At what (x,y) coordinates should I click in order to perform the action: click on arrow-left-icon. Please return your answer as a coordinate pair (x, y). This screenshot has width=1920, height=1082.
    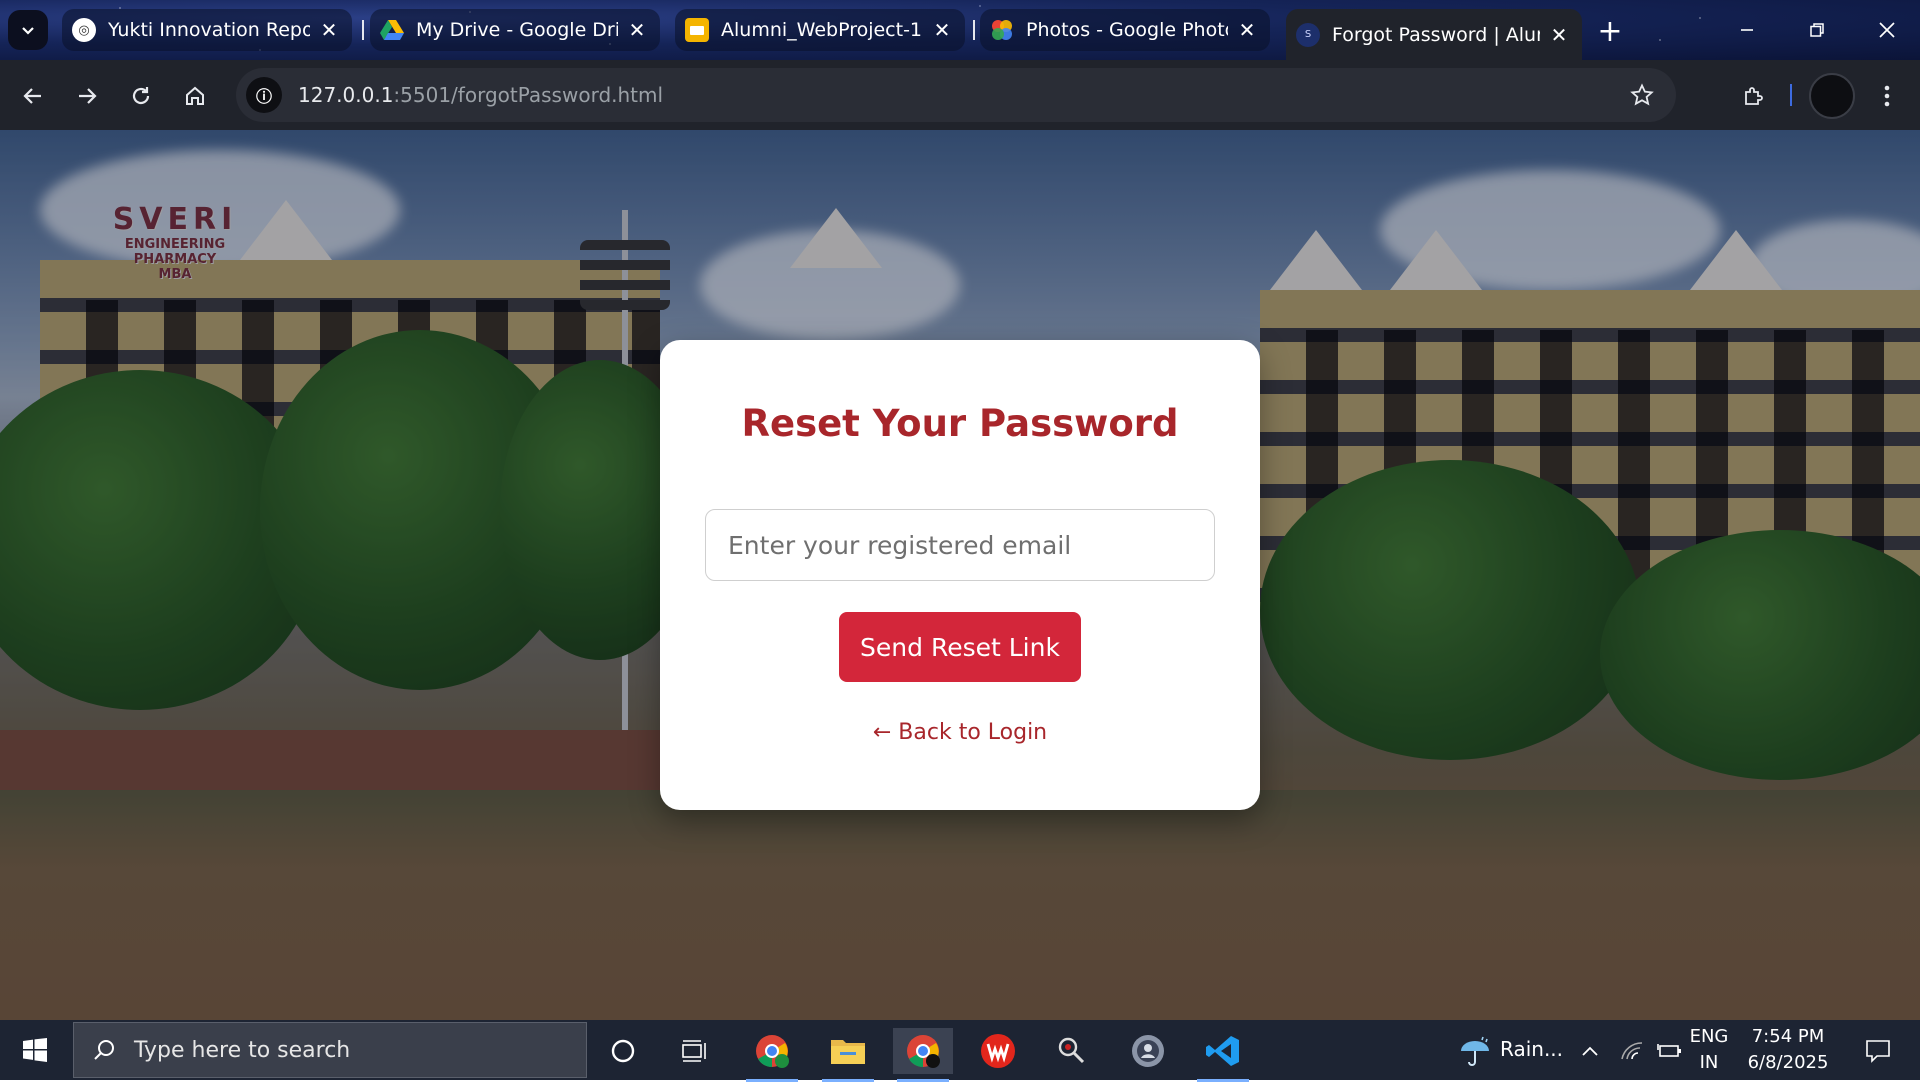
    Looking at the image, I should click on (32, 96).